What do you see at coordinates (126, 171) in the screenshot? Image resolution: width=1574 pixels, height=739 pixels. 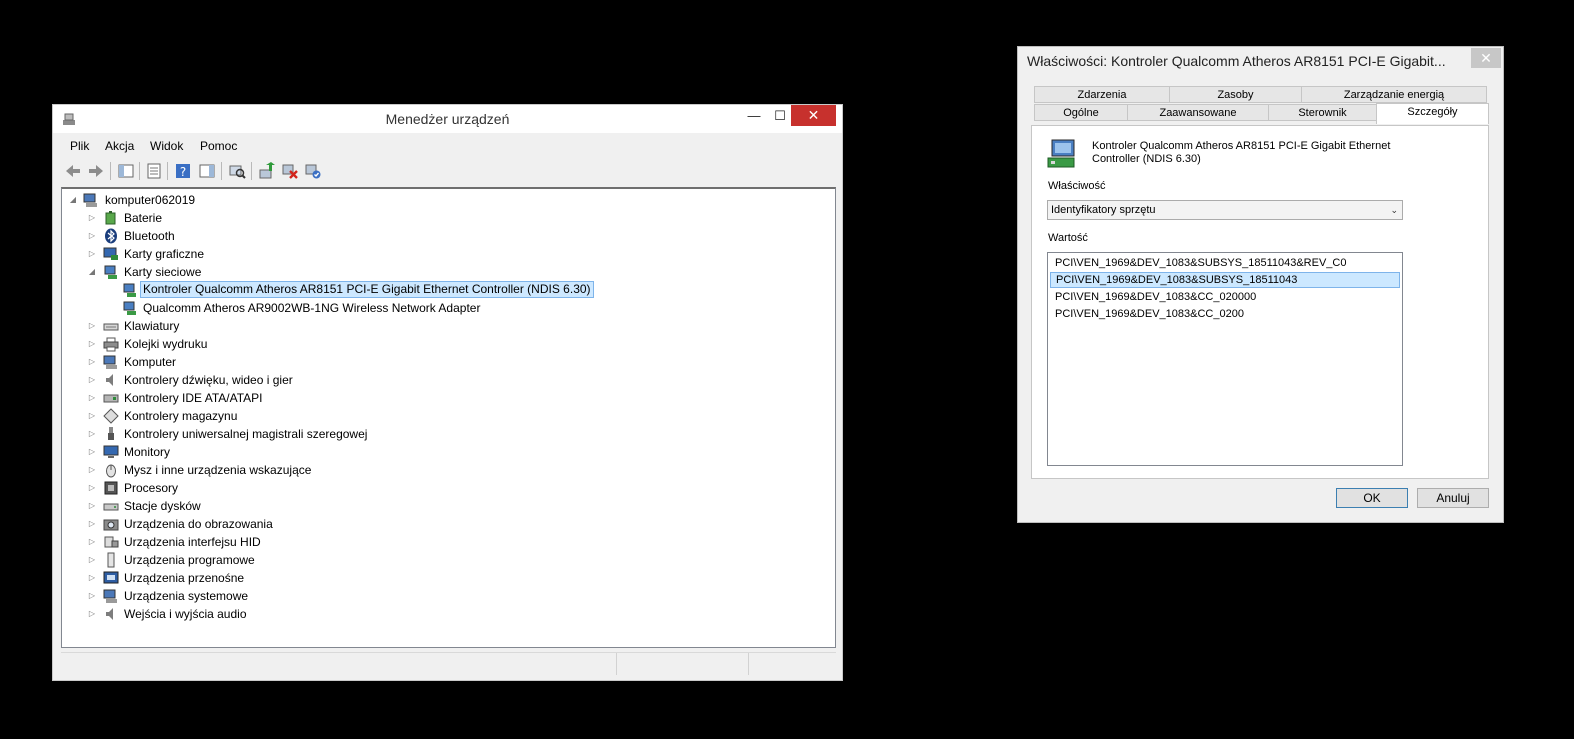 I see `show-hide-console-tree-icon` at bounding box center [126, 171].